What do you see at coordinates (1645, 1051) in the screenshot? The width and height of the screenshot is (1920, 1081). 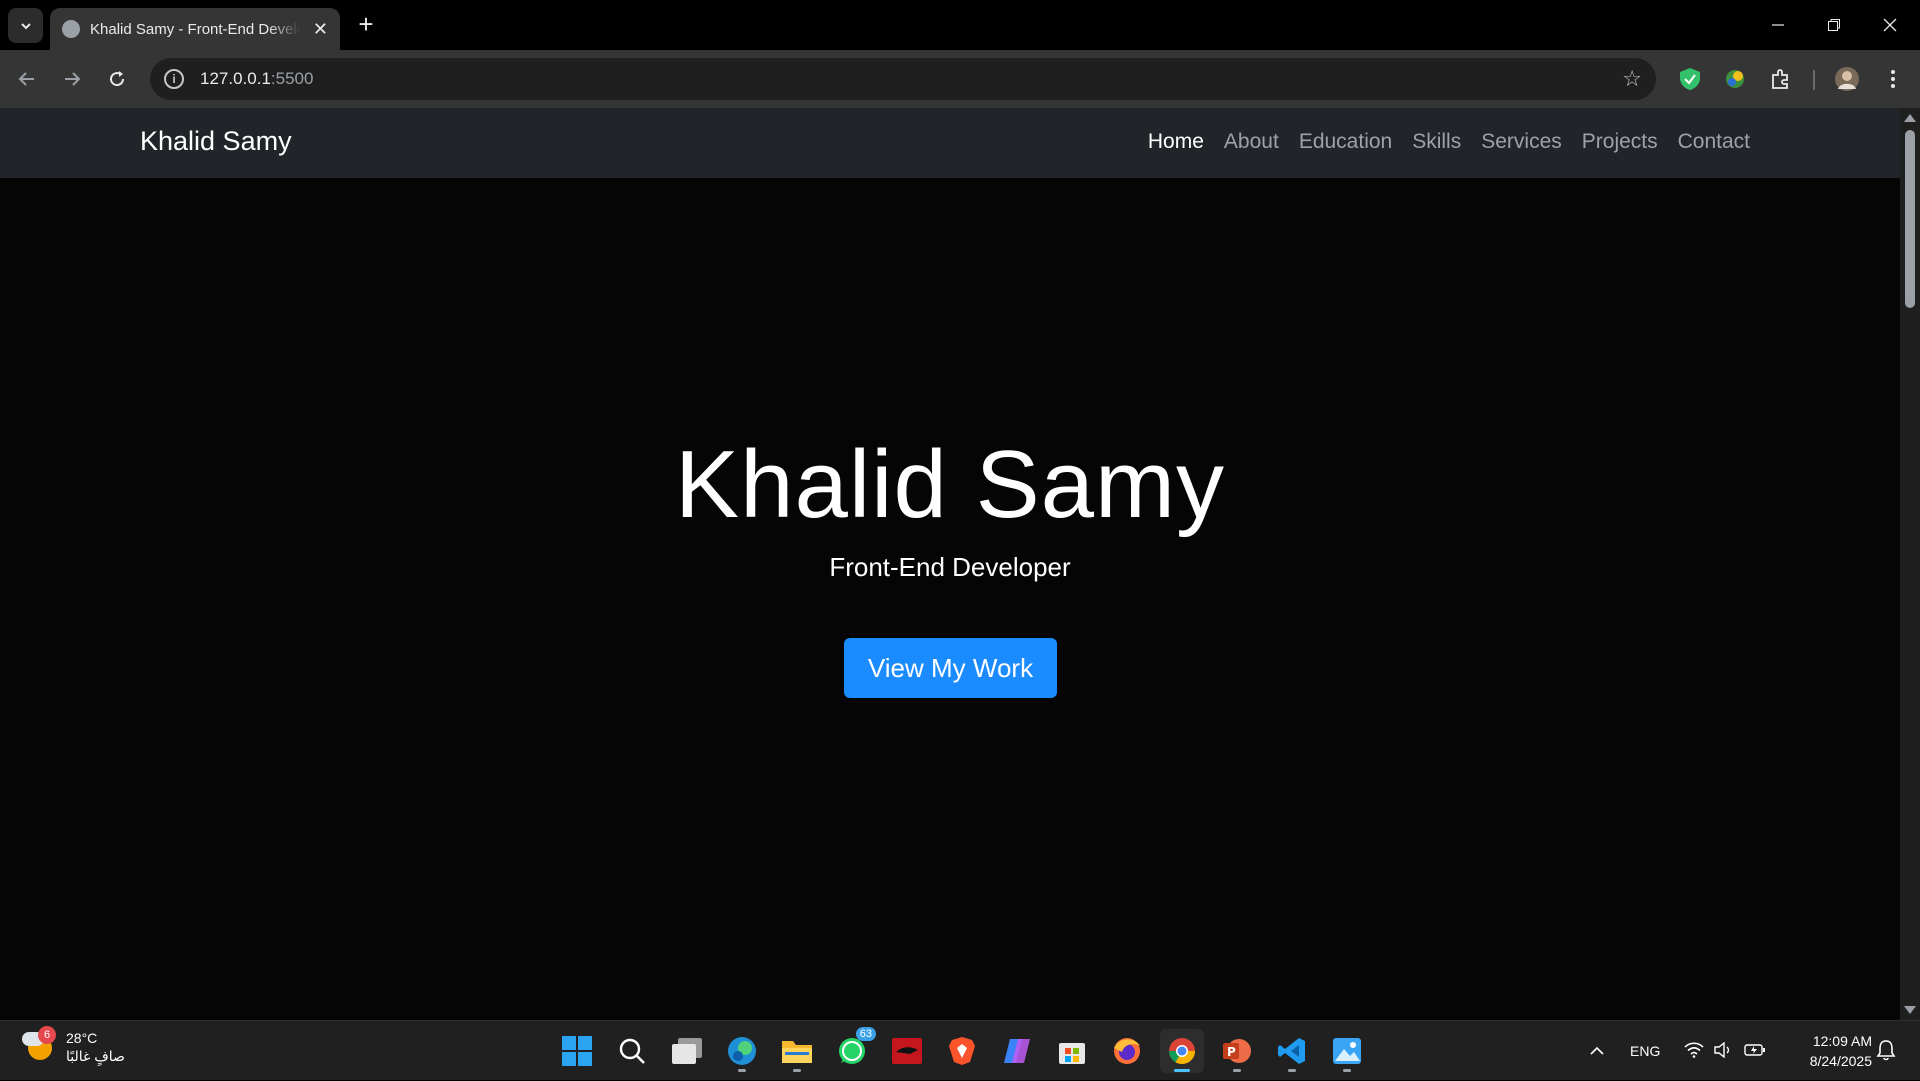 I see `language-indicator: ENG` at bounding box center [1645, 1051].